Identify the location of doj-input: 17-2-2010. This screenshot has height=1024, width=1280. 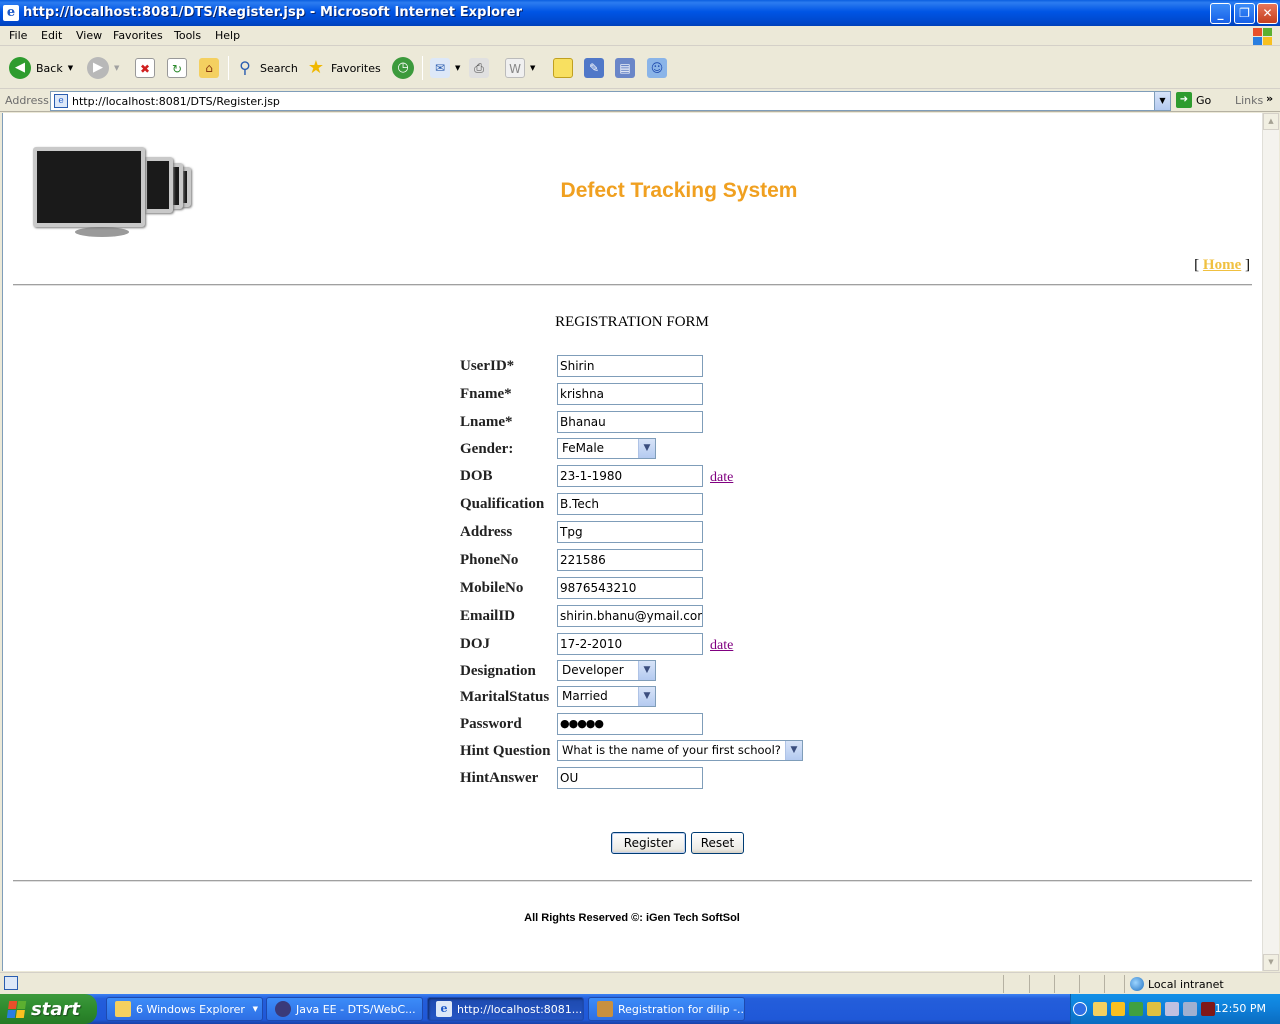
(630, 644).